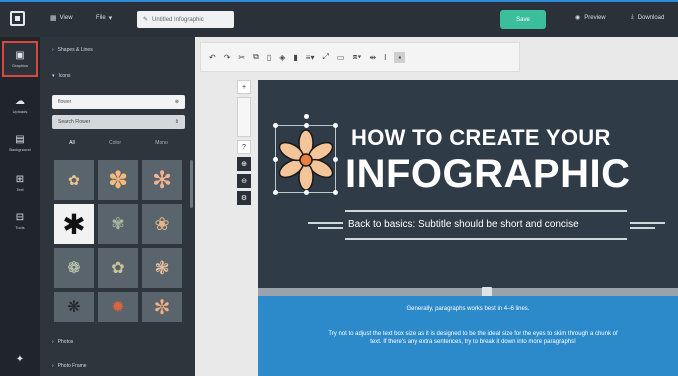 The image size is (678, 376). I want to click on flower-icon: ✻, so click(162, 180).